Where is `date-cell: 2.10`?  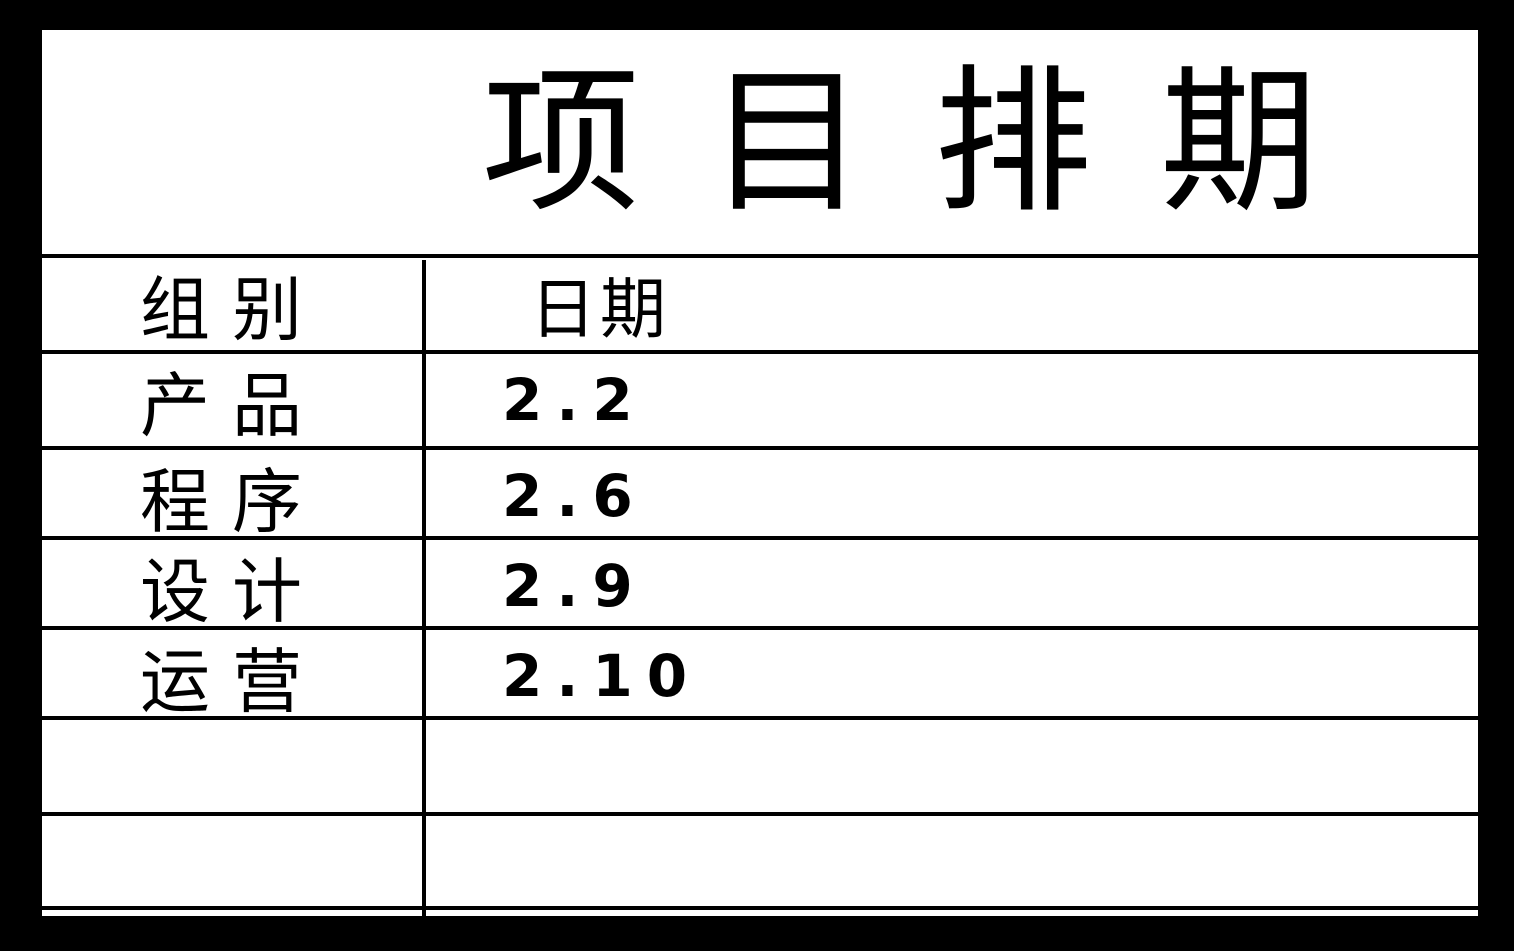
date-cell: 2.10 is located at coordinates (602, 676).